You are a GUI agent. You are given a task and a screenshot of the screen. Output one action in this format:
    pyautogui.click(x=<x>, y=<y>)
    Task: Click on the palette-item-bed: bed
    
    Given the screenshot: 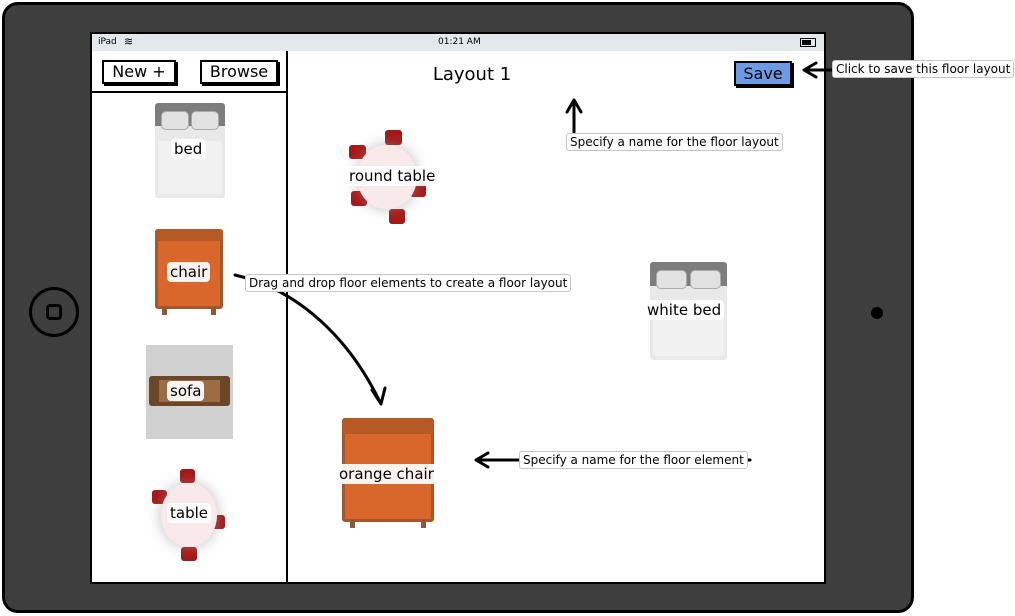 What is the action you would take?
    pyautogui.click(x=190, y=150)
    